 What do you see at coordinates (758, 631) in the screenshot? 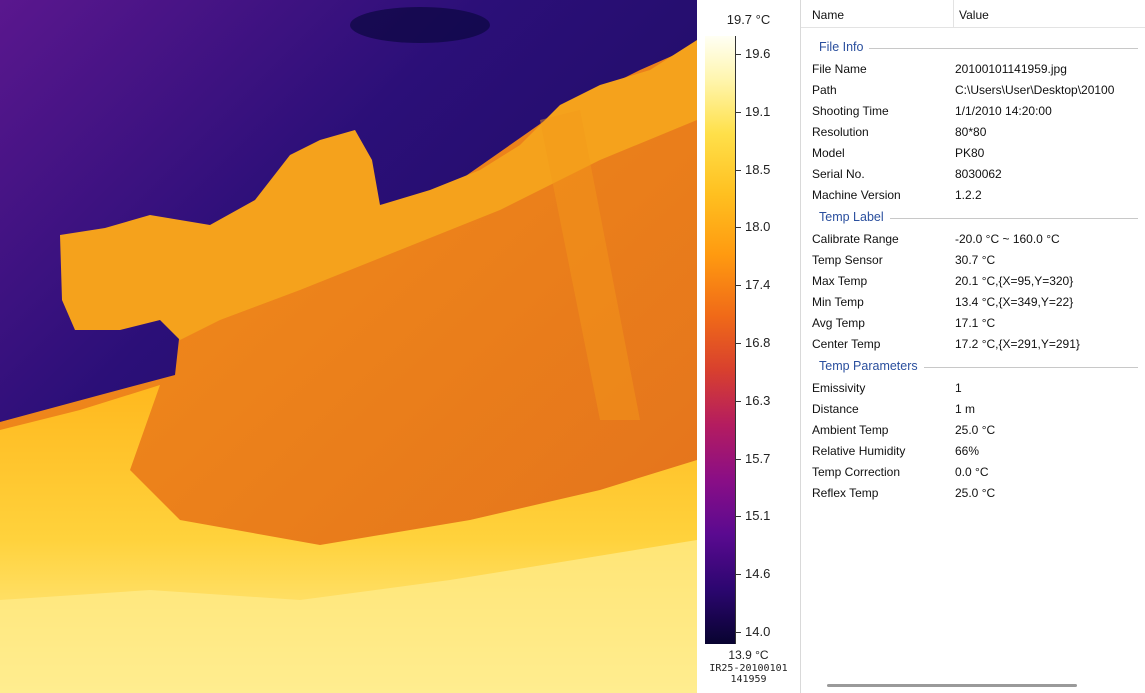
I see `scale-tick-label: 14.0` at bounding box center [758, 631].